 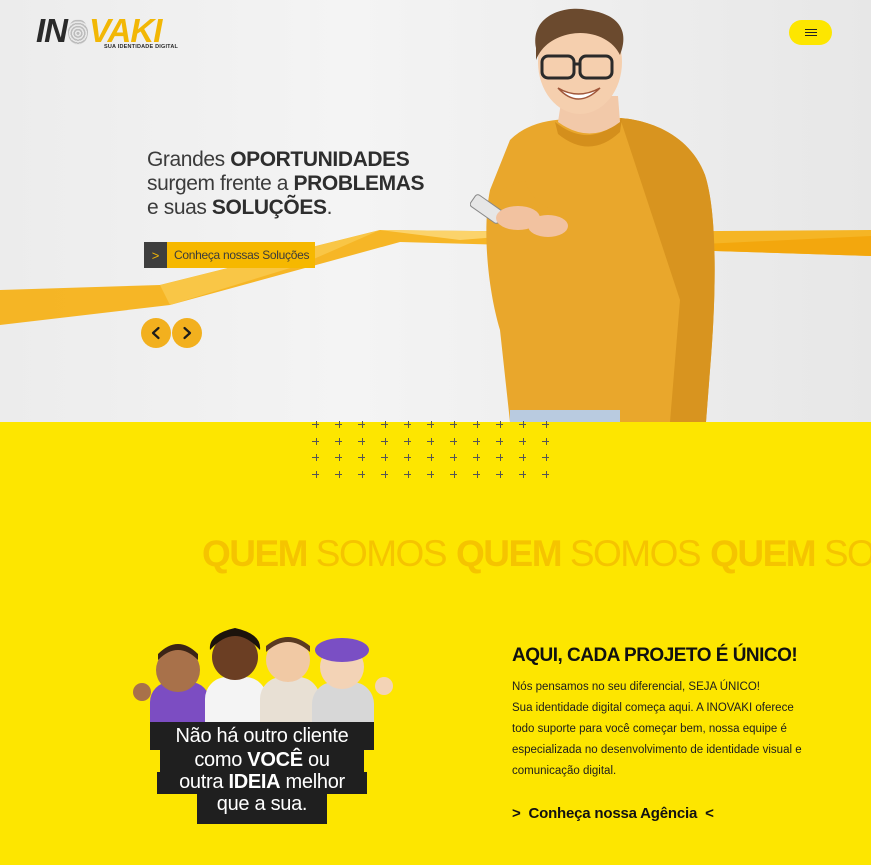 I want to click on link-open-chevron: >, so click(x=516, y=813).